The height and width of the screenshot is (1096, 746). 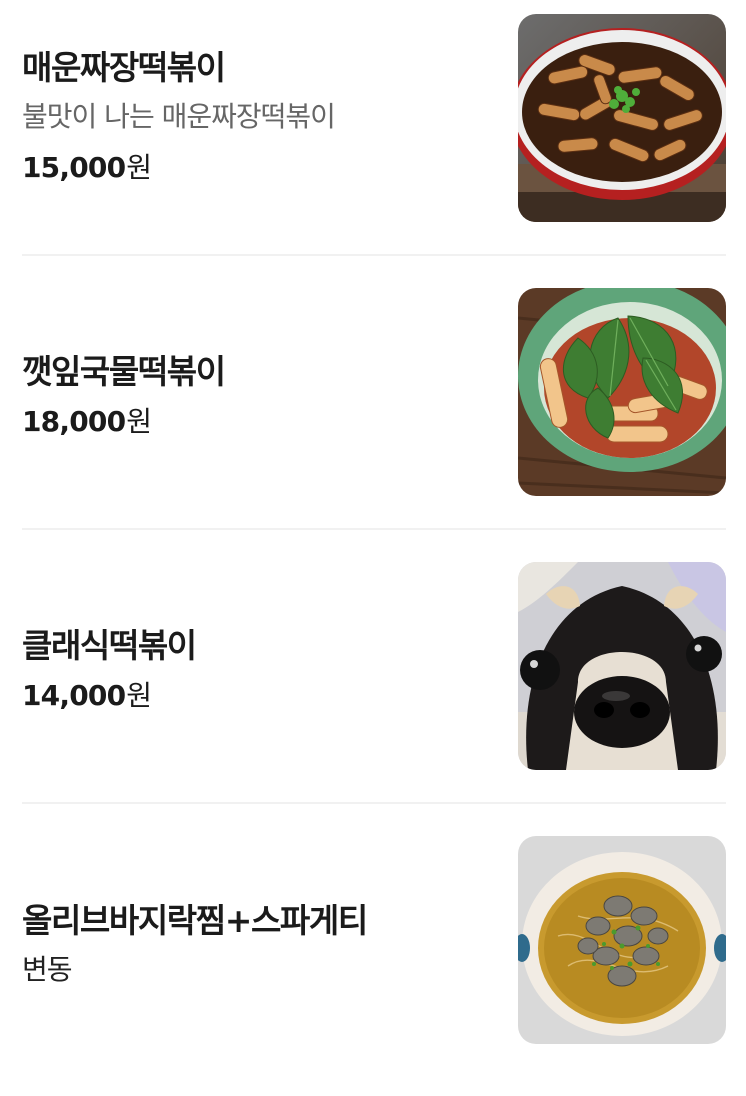 I want to click on jjajang-tteokbokki-image, so click(x=622, y=118).